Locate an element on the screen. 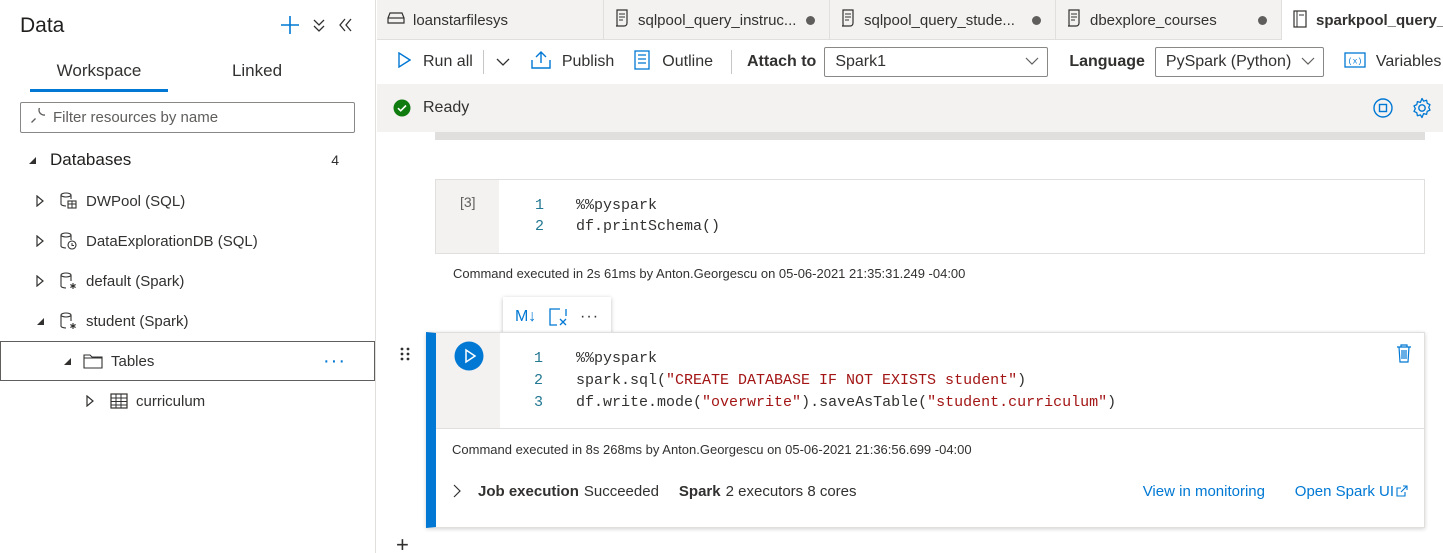 This screenshot has height=553, width=1443. tab-linked: Linked is located at coordinates (257, 74).